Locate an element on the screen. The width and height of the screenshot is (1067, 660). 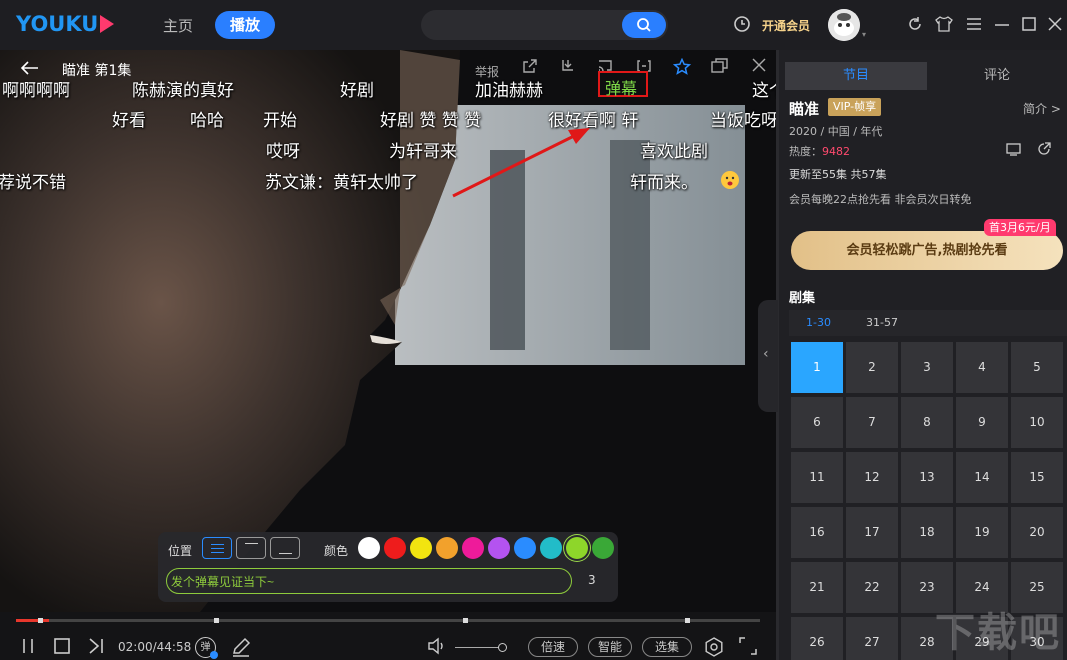
avatar is located at coordinates (844, 25).